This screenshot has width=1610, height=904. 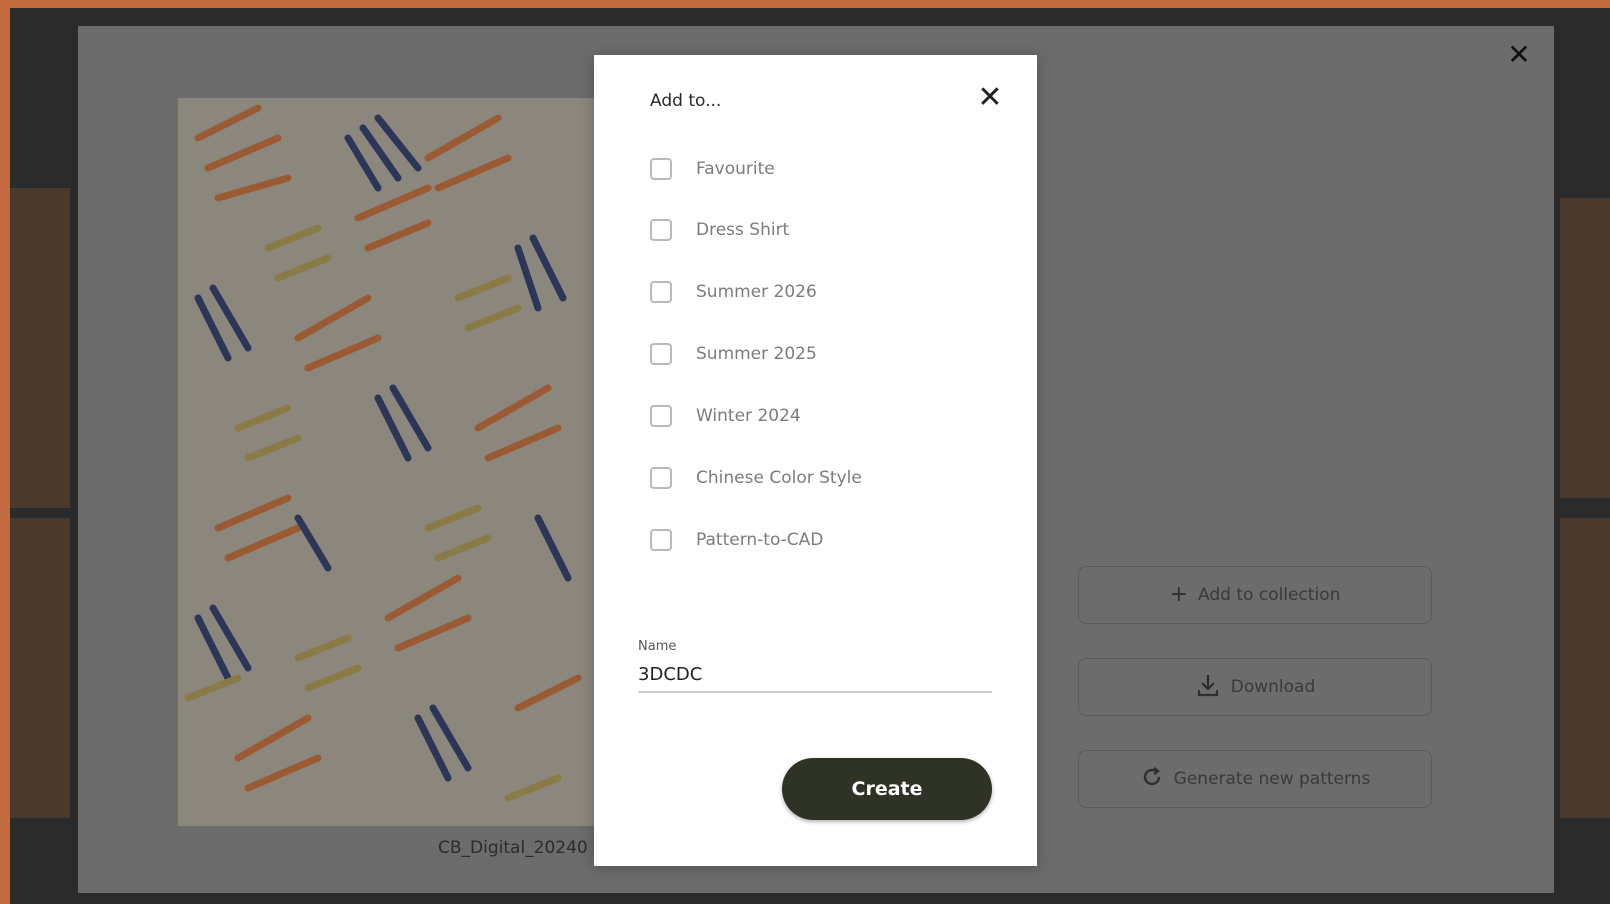 I want to click on option-chinese-color-style: Chinese Color Style, so click(x=756, y=478).